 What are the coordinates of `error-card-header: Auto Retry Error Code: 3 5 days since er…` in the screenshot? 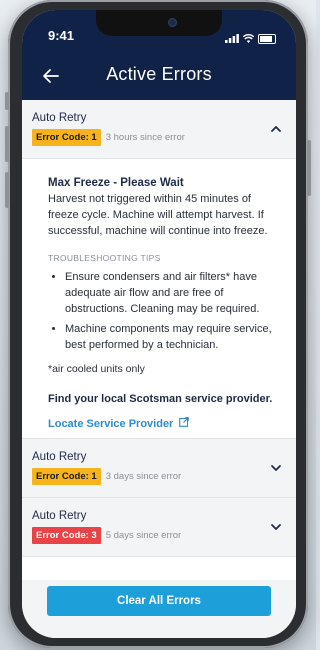 It's located at (159, 527).